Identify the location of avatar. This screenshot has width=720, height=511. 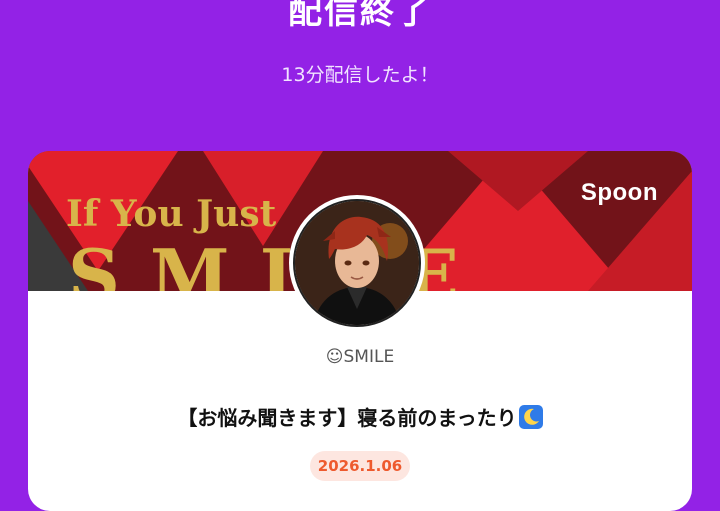
(357, 263).